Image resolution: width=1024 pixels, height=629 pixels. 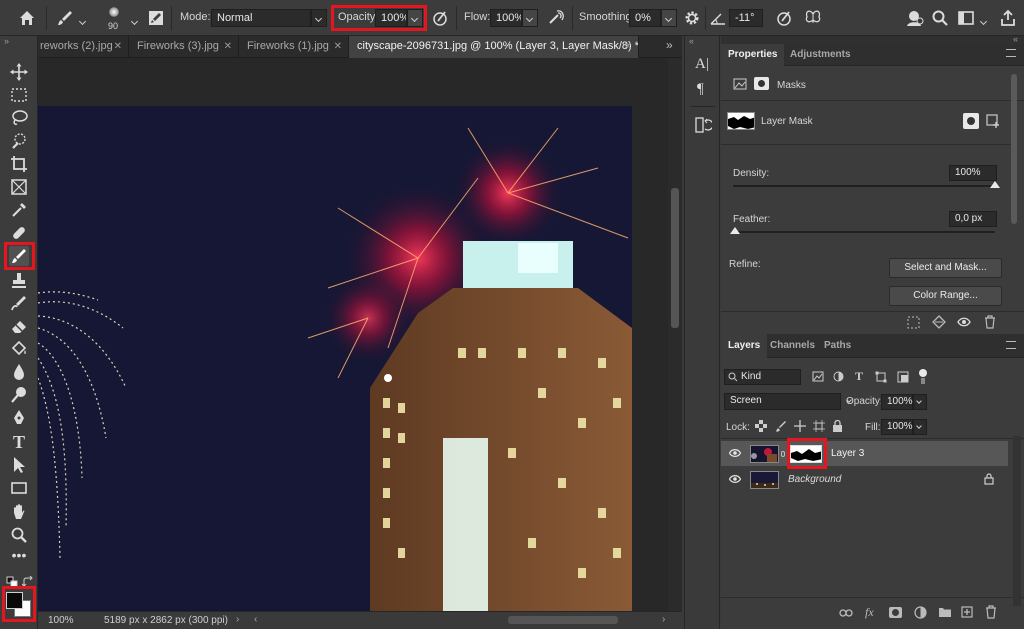 I want to click on workspace-layout-icon, so click(x=966, y=18).